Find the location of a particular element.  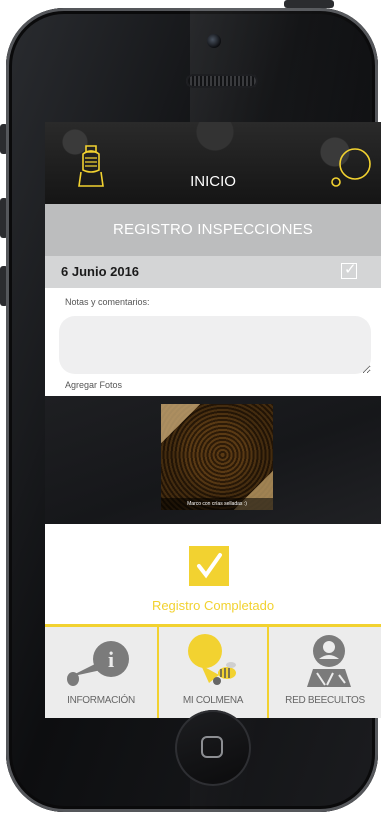

bottom-tab-bar: i INFORMACIÓN MI COLMENA RED BEECULTOS is located at coordinates (213, 671).